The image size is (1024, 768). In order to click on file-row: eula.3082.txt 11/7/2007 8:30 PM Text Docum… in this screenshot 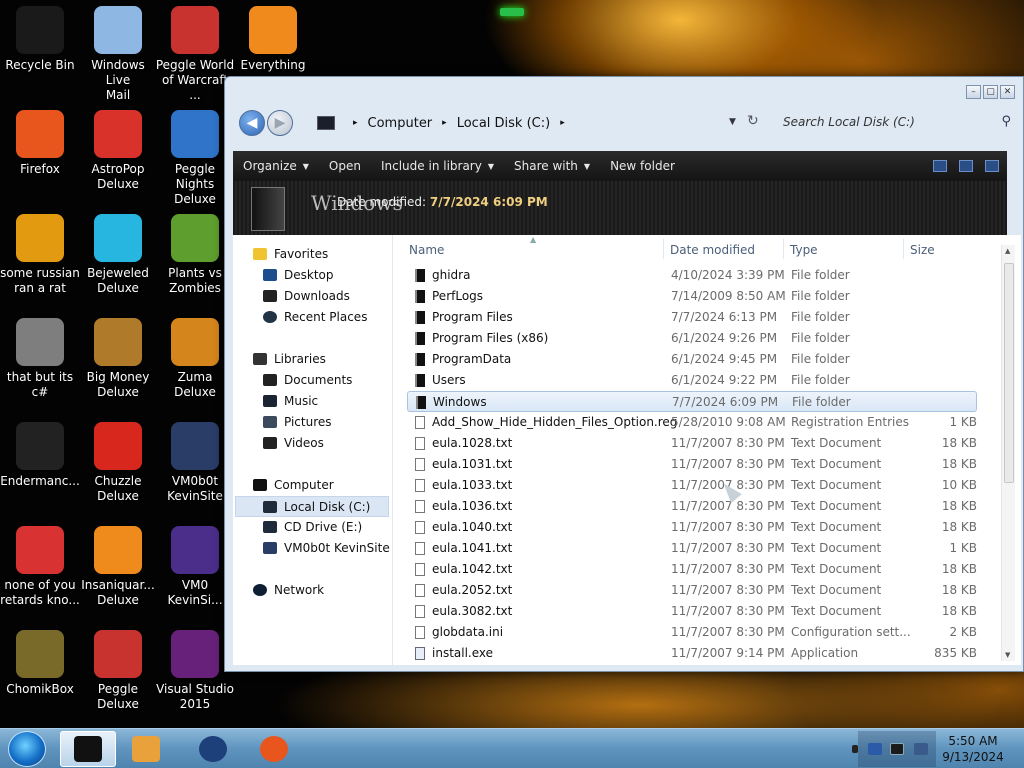, I will do `click(692, 611)`.